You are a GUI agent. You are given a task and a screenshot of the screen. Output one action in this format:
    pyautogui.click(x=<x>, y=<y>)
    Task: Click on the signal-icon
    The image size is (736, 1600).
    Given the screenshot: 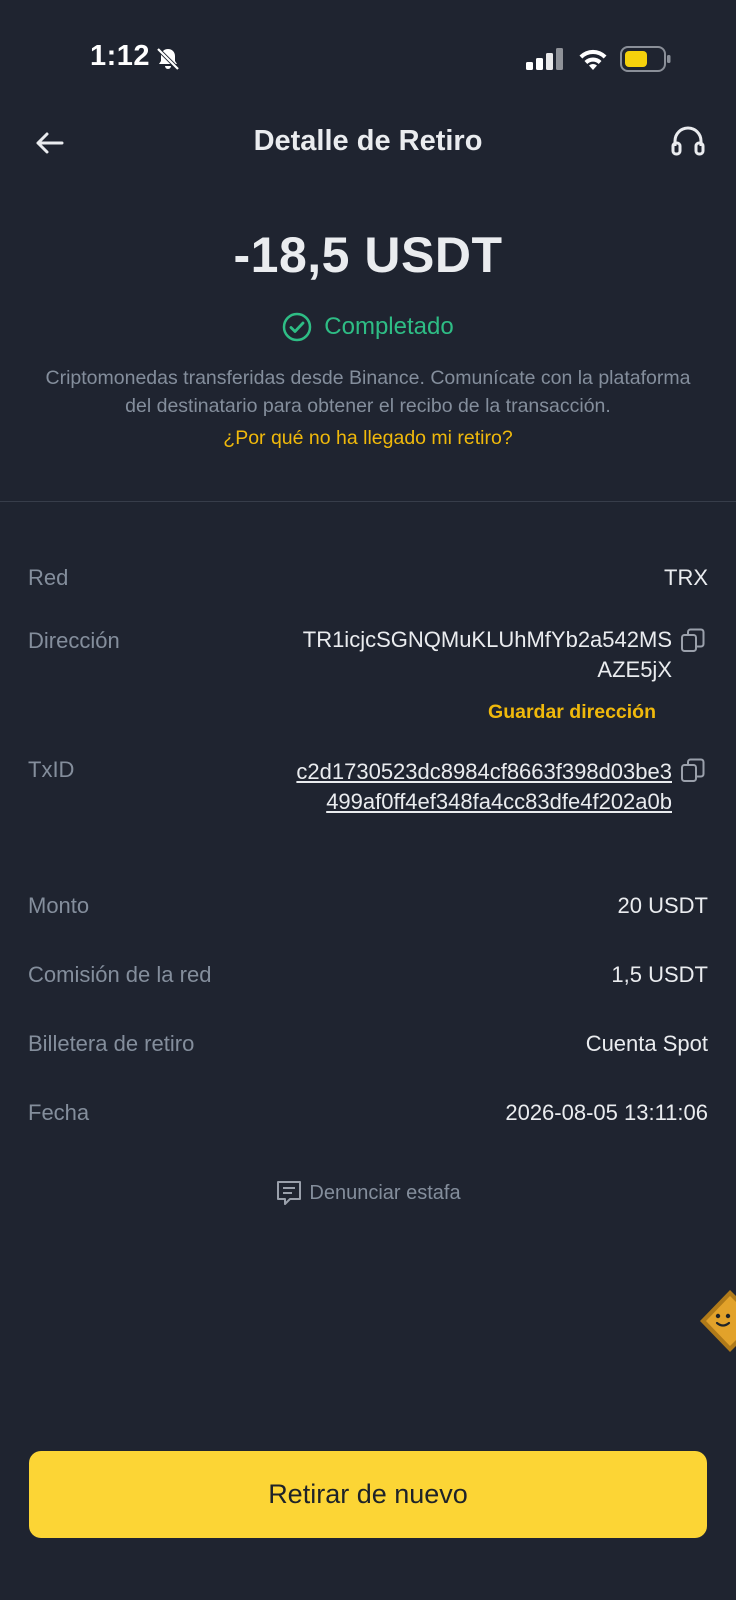 What is the action you would take?
    pyautogui.click(x=544, y=59)
    